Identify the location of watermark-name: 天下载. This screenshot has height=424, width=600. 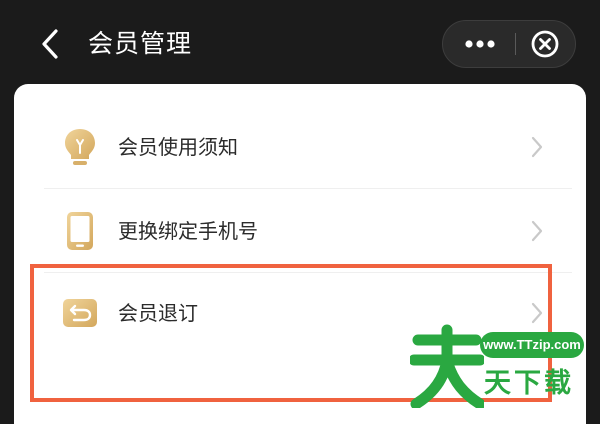
(529, 383).